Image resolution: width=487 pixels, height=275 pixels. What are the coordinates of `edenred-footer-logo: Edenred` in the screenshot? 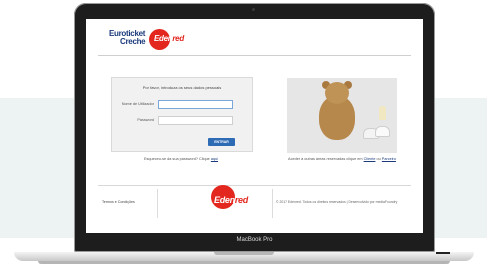 It's located at (231, 200).